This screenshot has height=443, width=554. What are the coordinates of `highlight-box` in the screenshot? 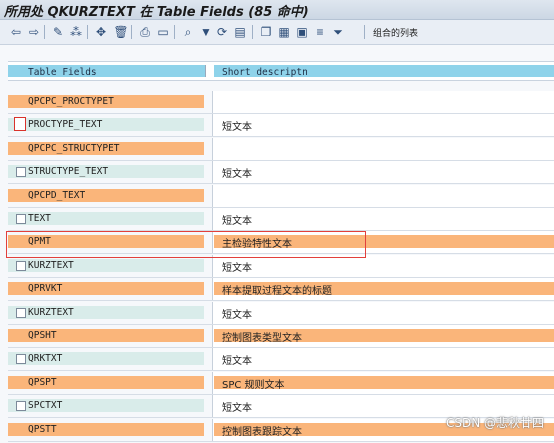 It's located at (186, 244).